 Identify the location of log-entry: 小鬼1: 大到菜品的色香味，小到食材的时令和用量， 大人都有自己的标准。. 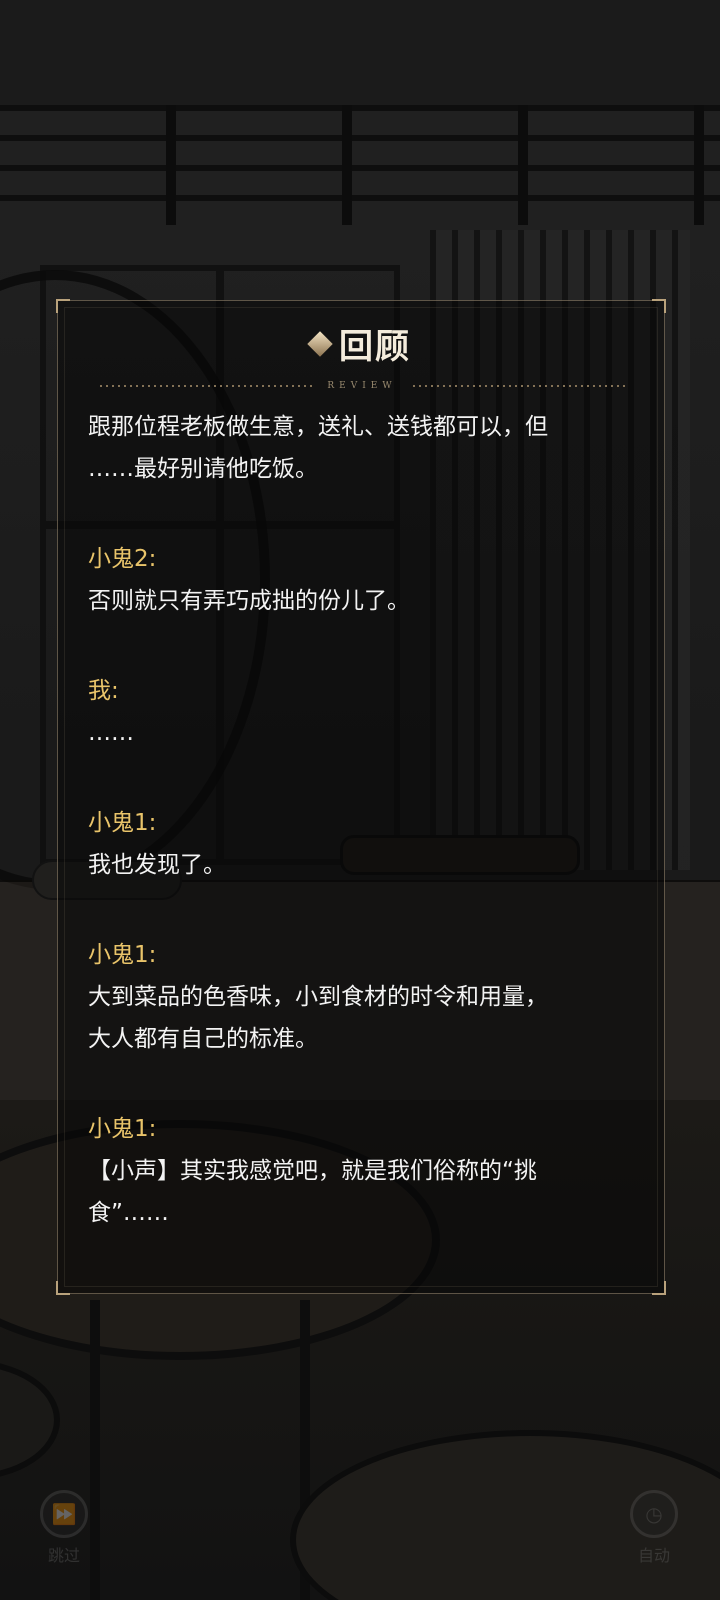
(368, 997).